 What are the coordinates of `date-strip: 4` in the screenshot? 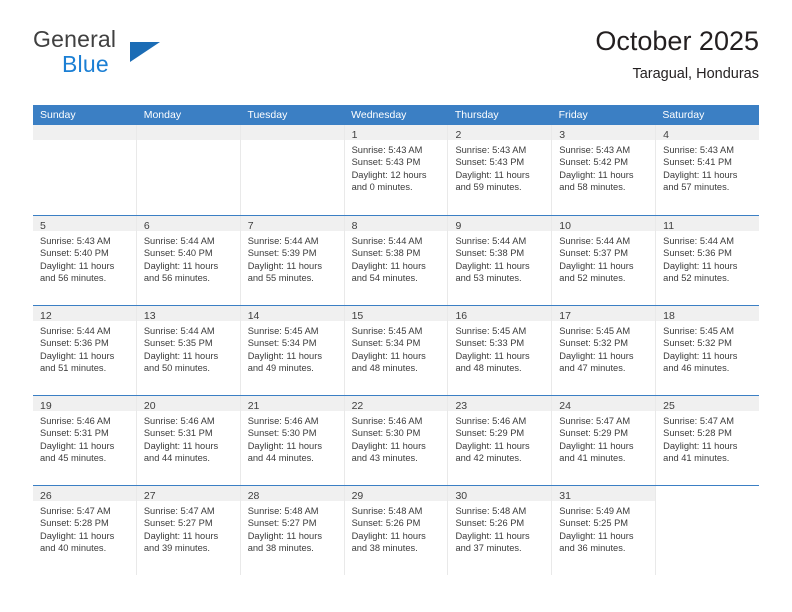 It's located at (708, 133).